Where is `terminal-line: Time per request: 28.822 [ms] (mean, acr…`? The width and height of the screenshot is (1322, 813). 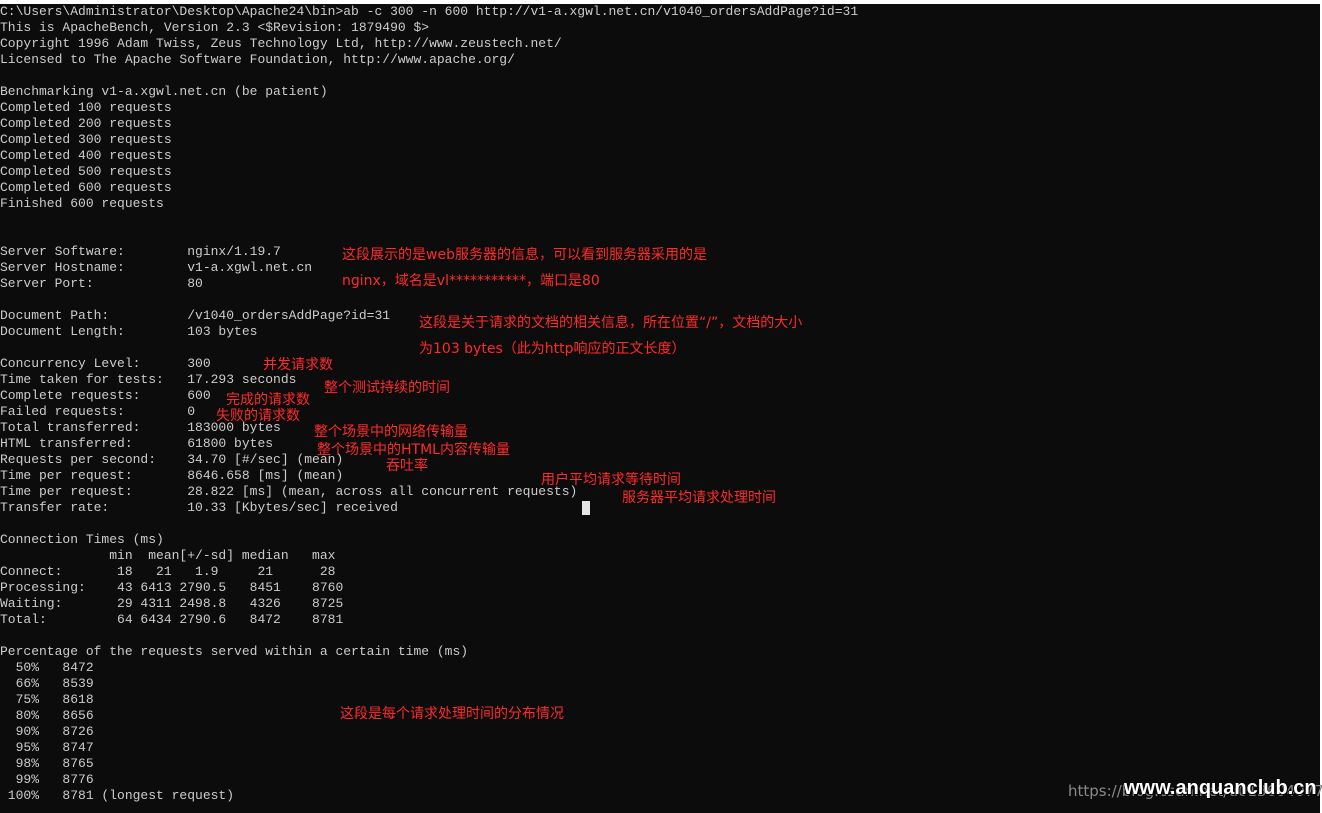 terminal-line: Time per request: 28.822 [ms] (mean, acr… is located at coordinates (289, 491).